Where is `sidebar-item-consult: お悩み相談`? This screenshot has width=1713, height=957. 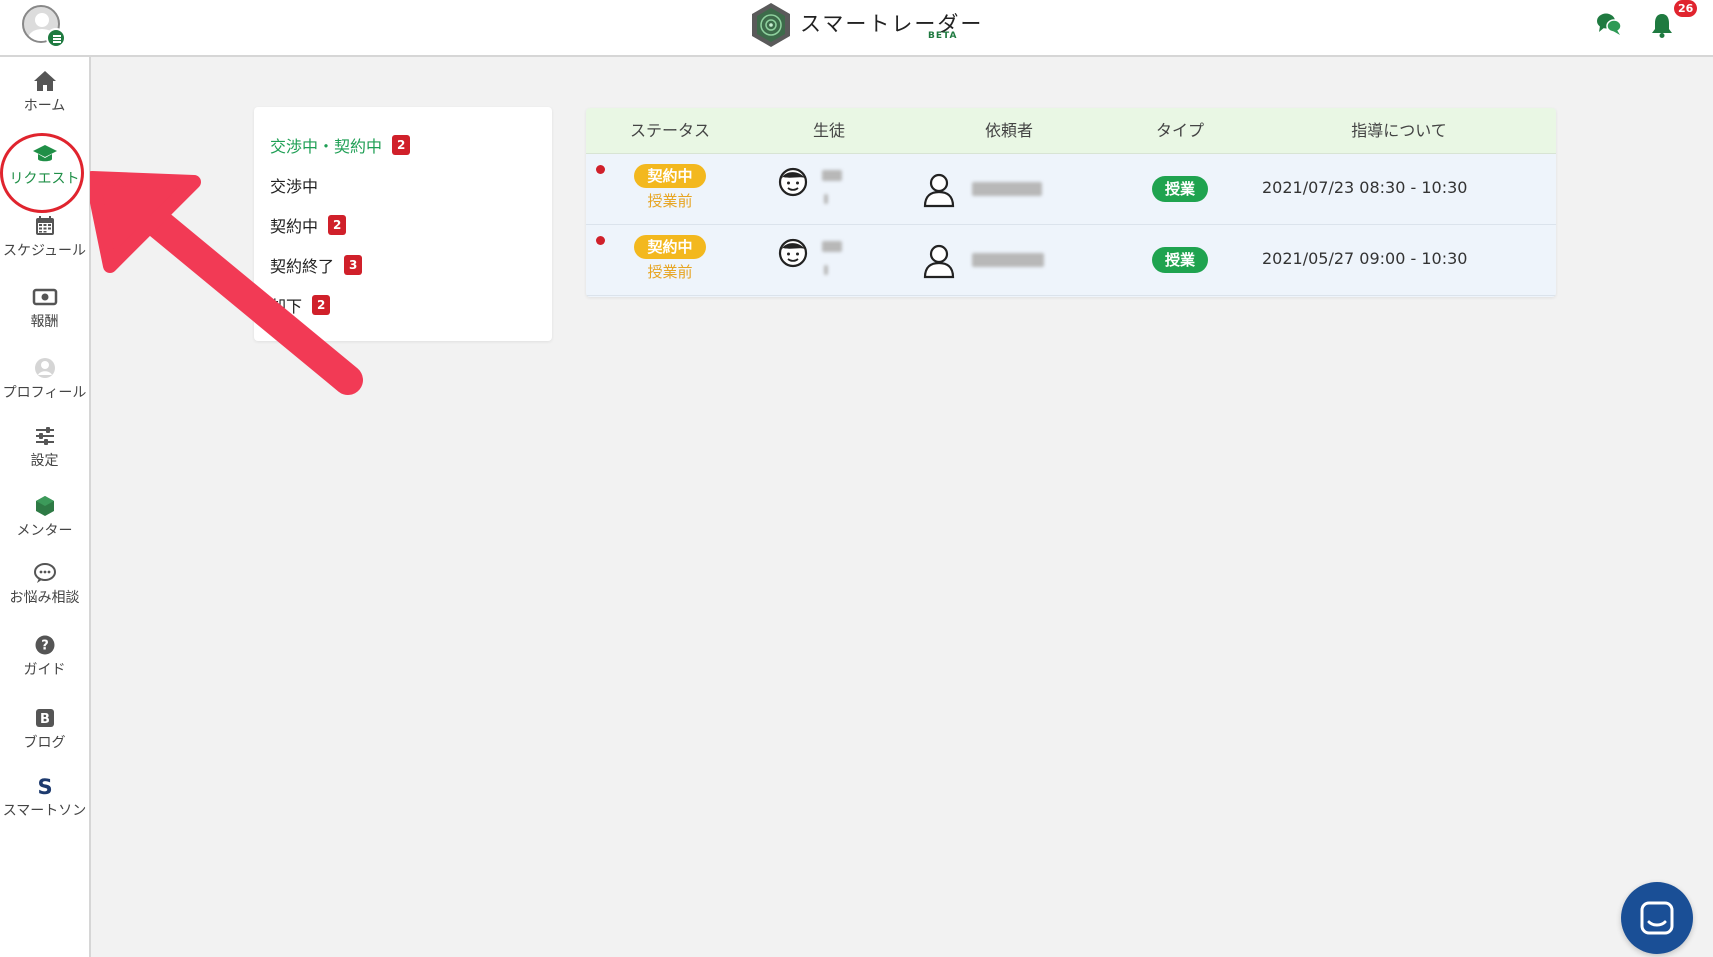
sidebar-item-consult: お悩み相談 is located at coordinates (44, 584).